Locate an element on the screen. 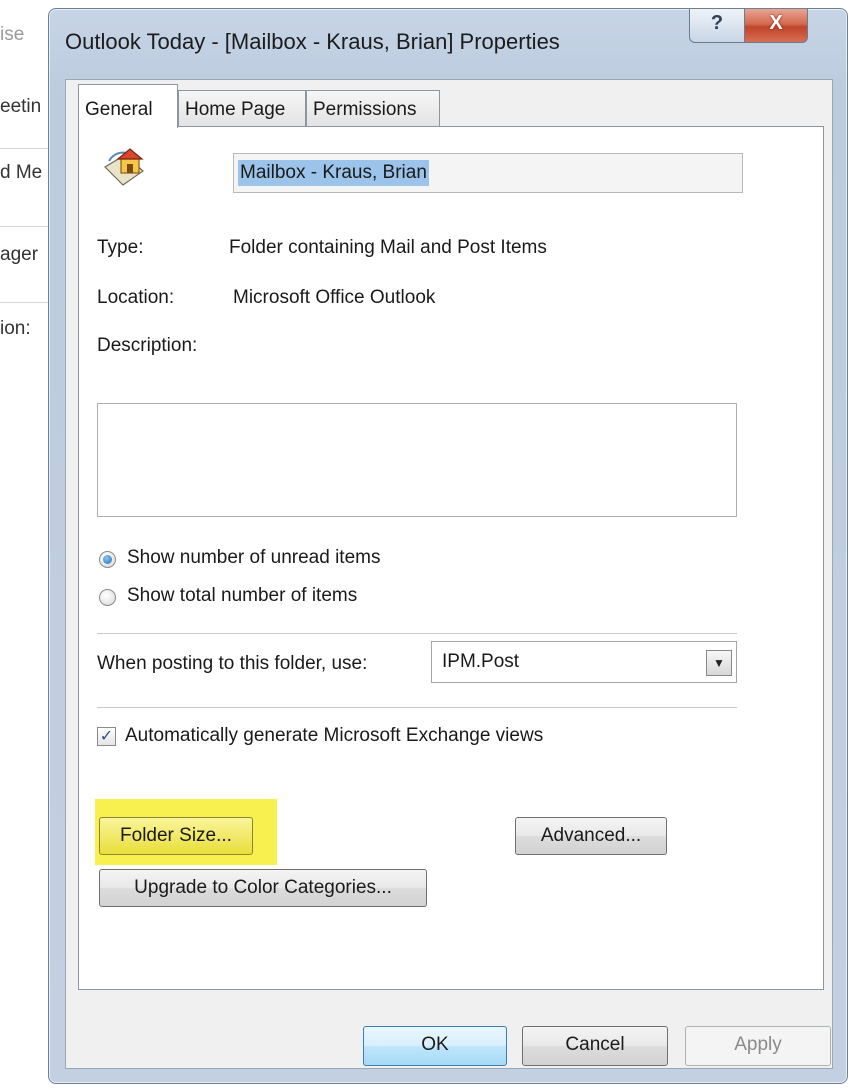 This screenshot has height=1089, width=850. tab-general: General is located at coordinates (128, 106).